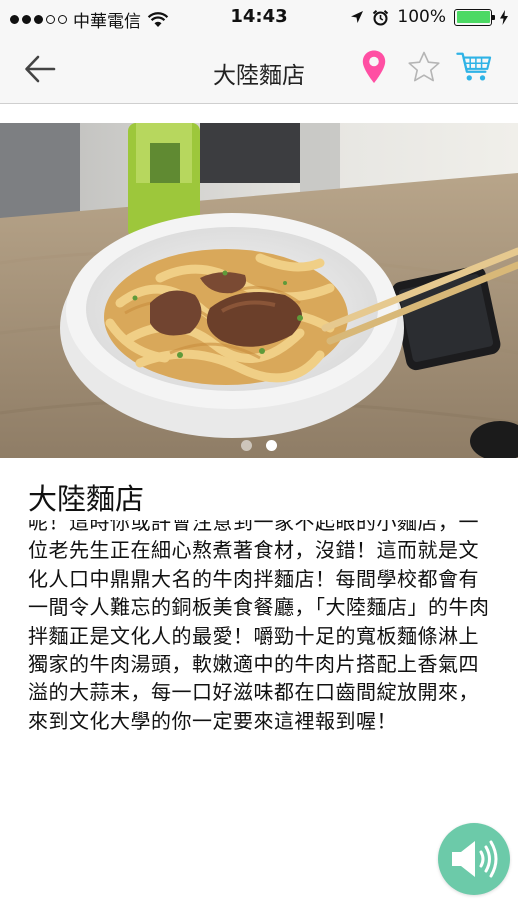 The height and width of the screenshot is (920, 518). I want to click on battery-icon, so click(474, 17).